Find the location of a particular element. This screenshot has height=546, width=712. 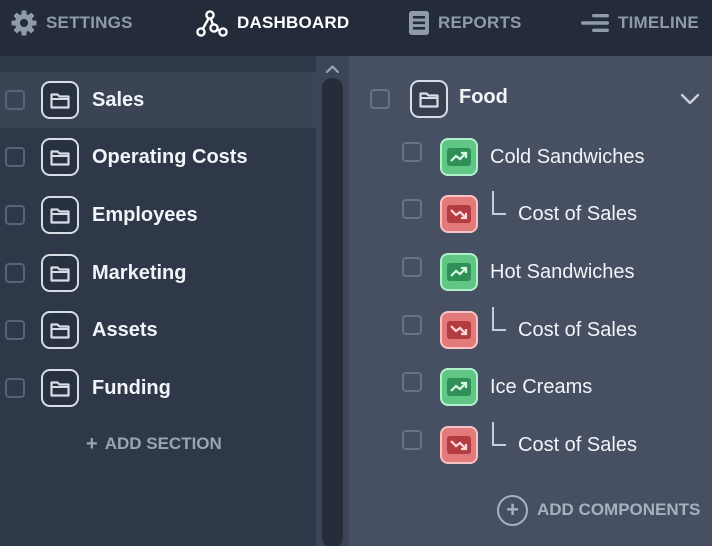

section-row-marketing: Marketing is located at coordinates (158, 273).